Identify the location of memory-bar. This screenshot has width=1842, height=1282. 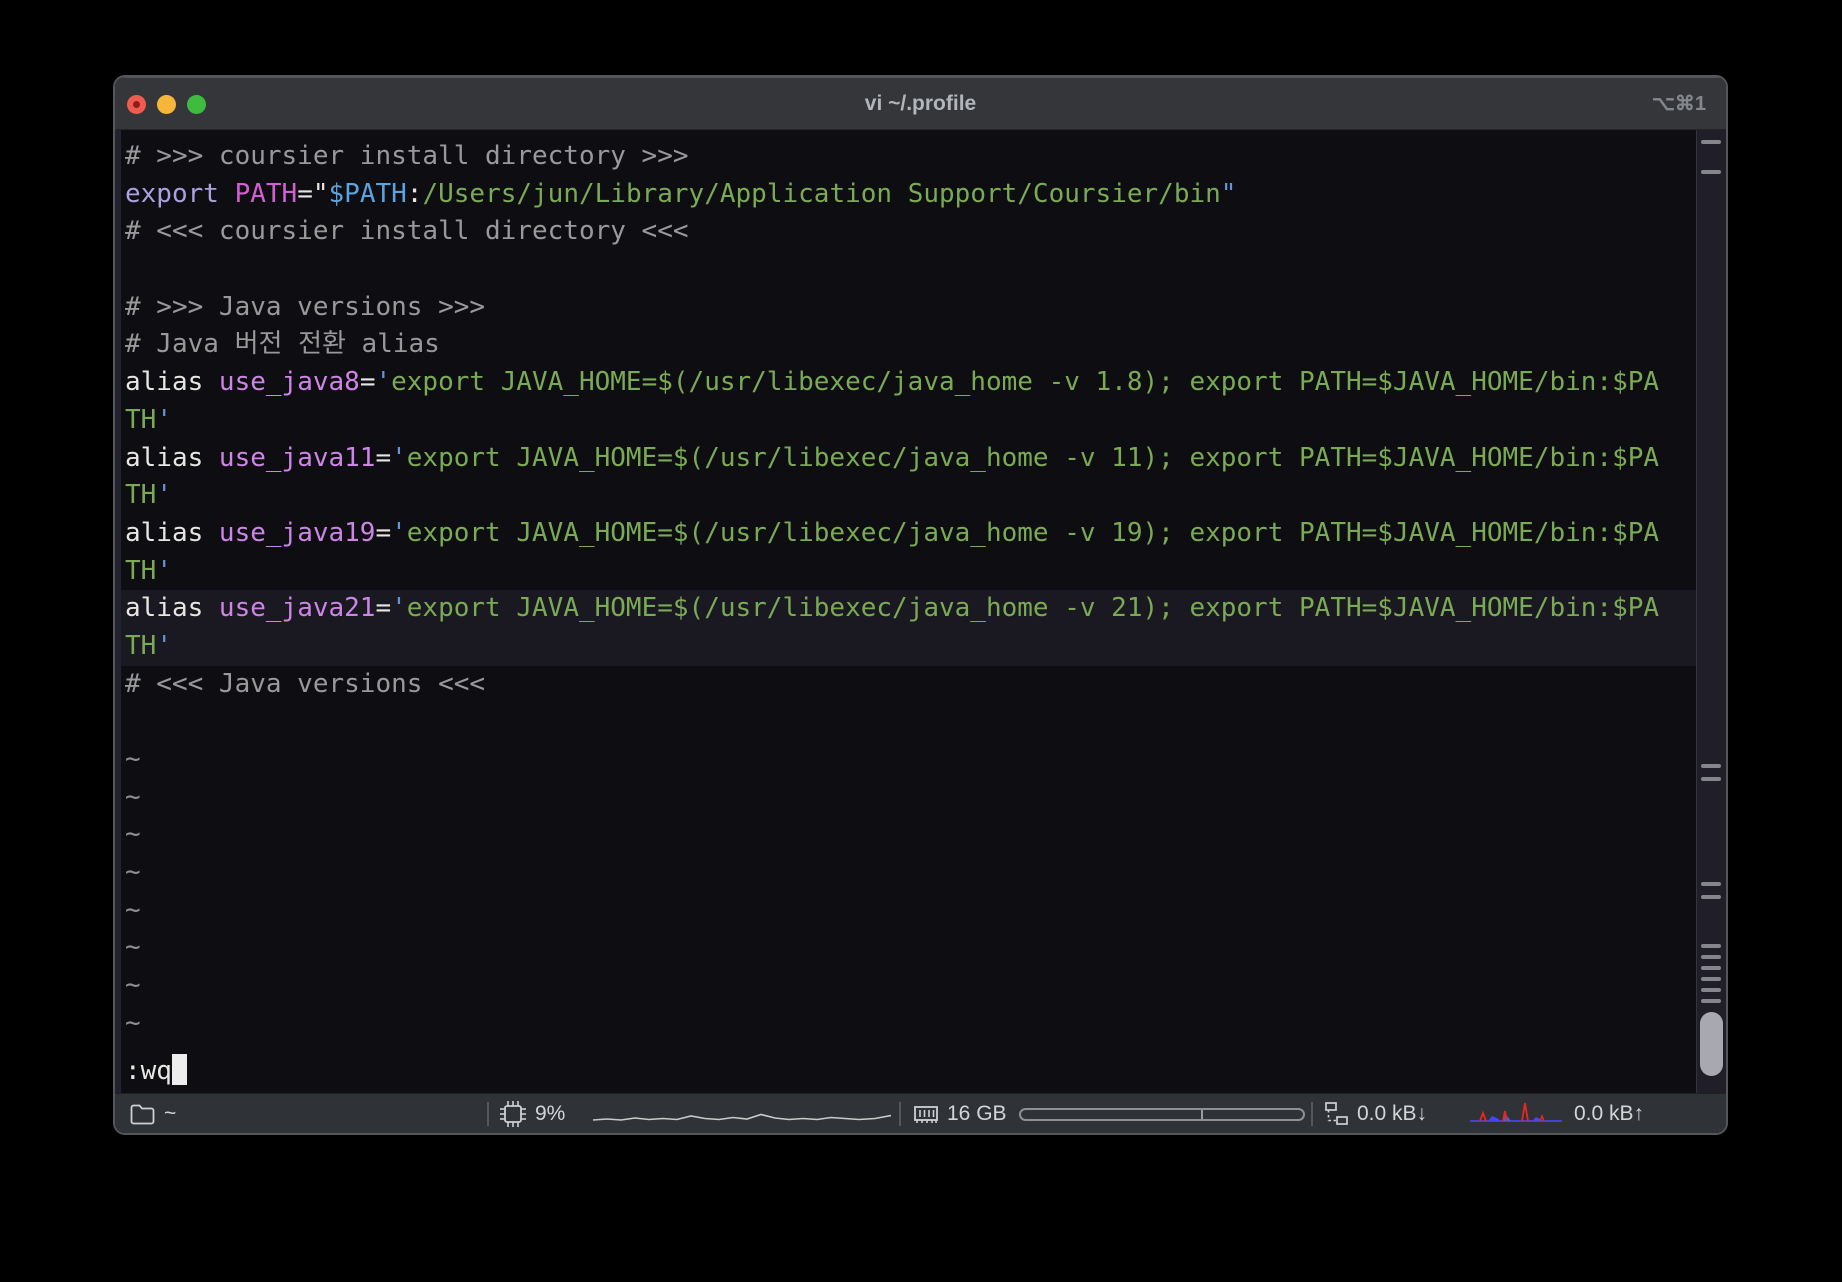
(1162, 1114).